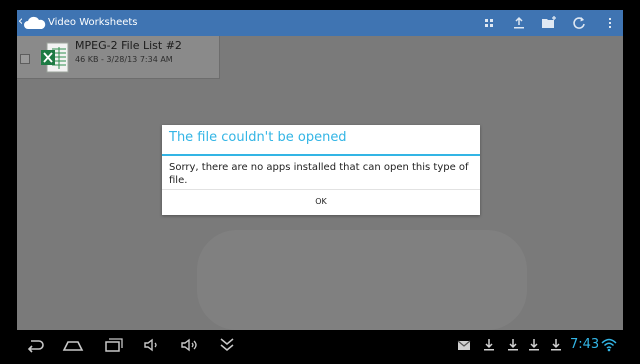 This screenshot has width=640, height=364. What do you see at coordinates (609, 345) in the screenshot?
I see `wifi-icon` at bounding box center [609, 345].